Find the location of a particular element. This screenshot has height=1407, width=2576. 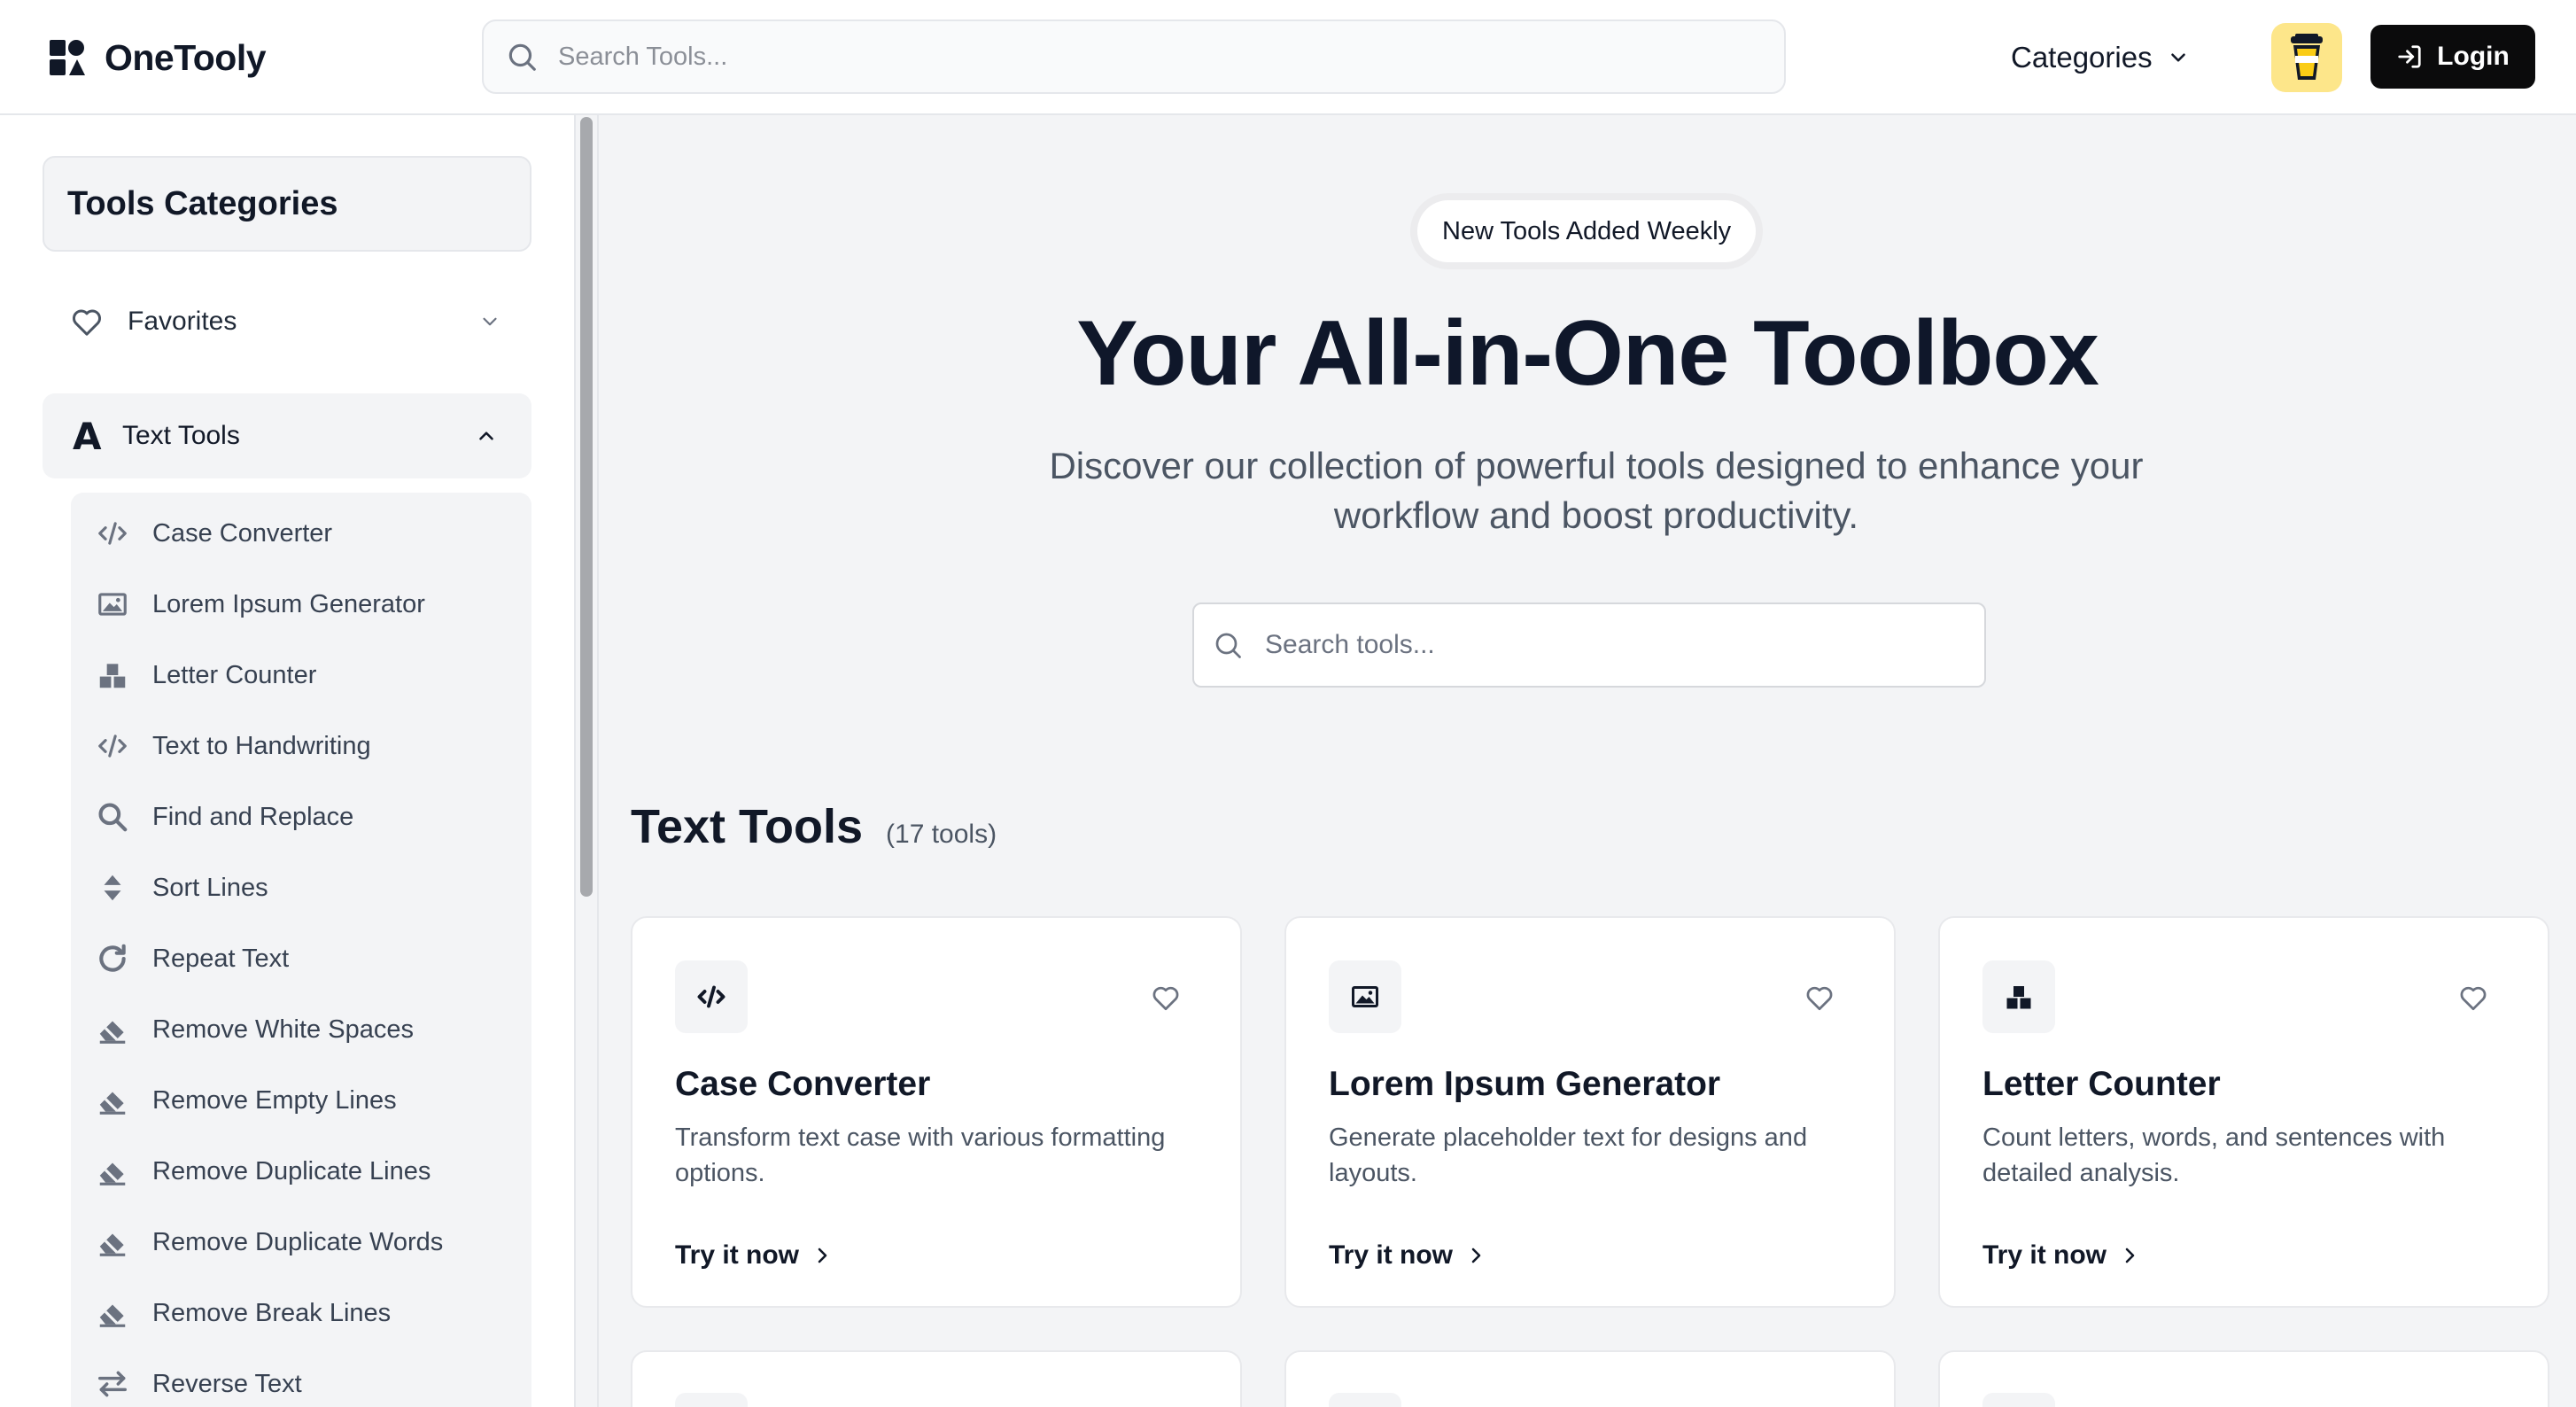

submenu-item-reverse-text: Reverse Text is located at coordinates (199, 1382).